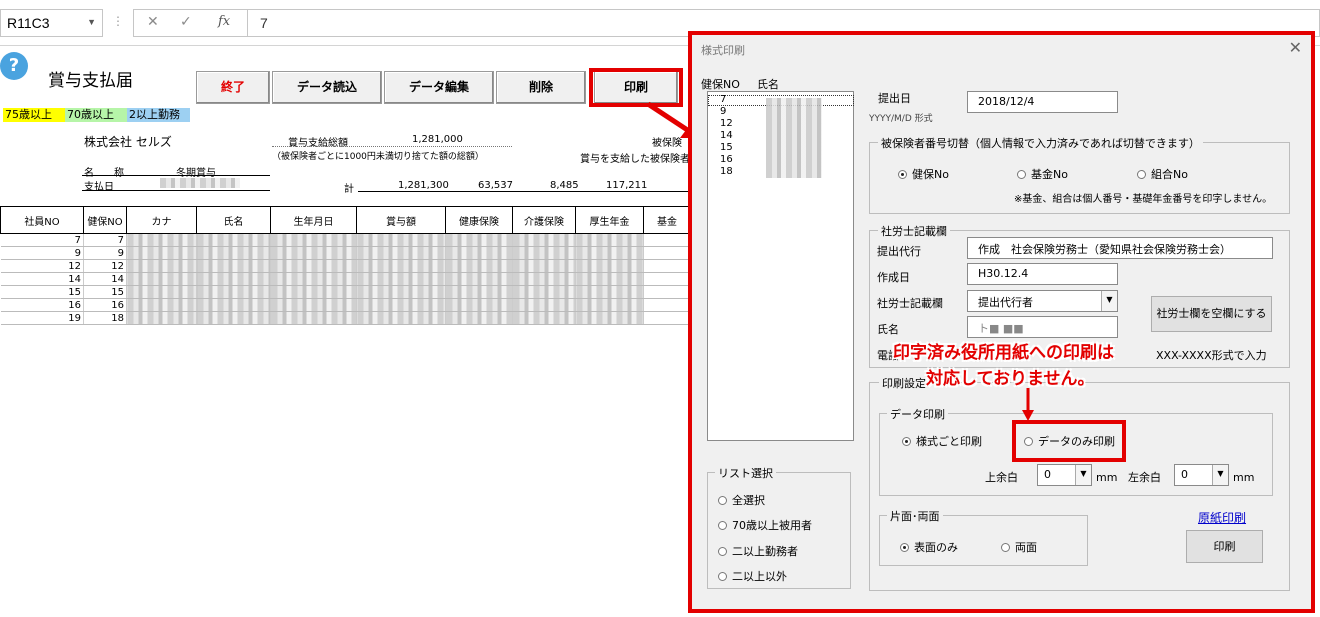  I want to click on col-header: カナ, so click(161, 220).